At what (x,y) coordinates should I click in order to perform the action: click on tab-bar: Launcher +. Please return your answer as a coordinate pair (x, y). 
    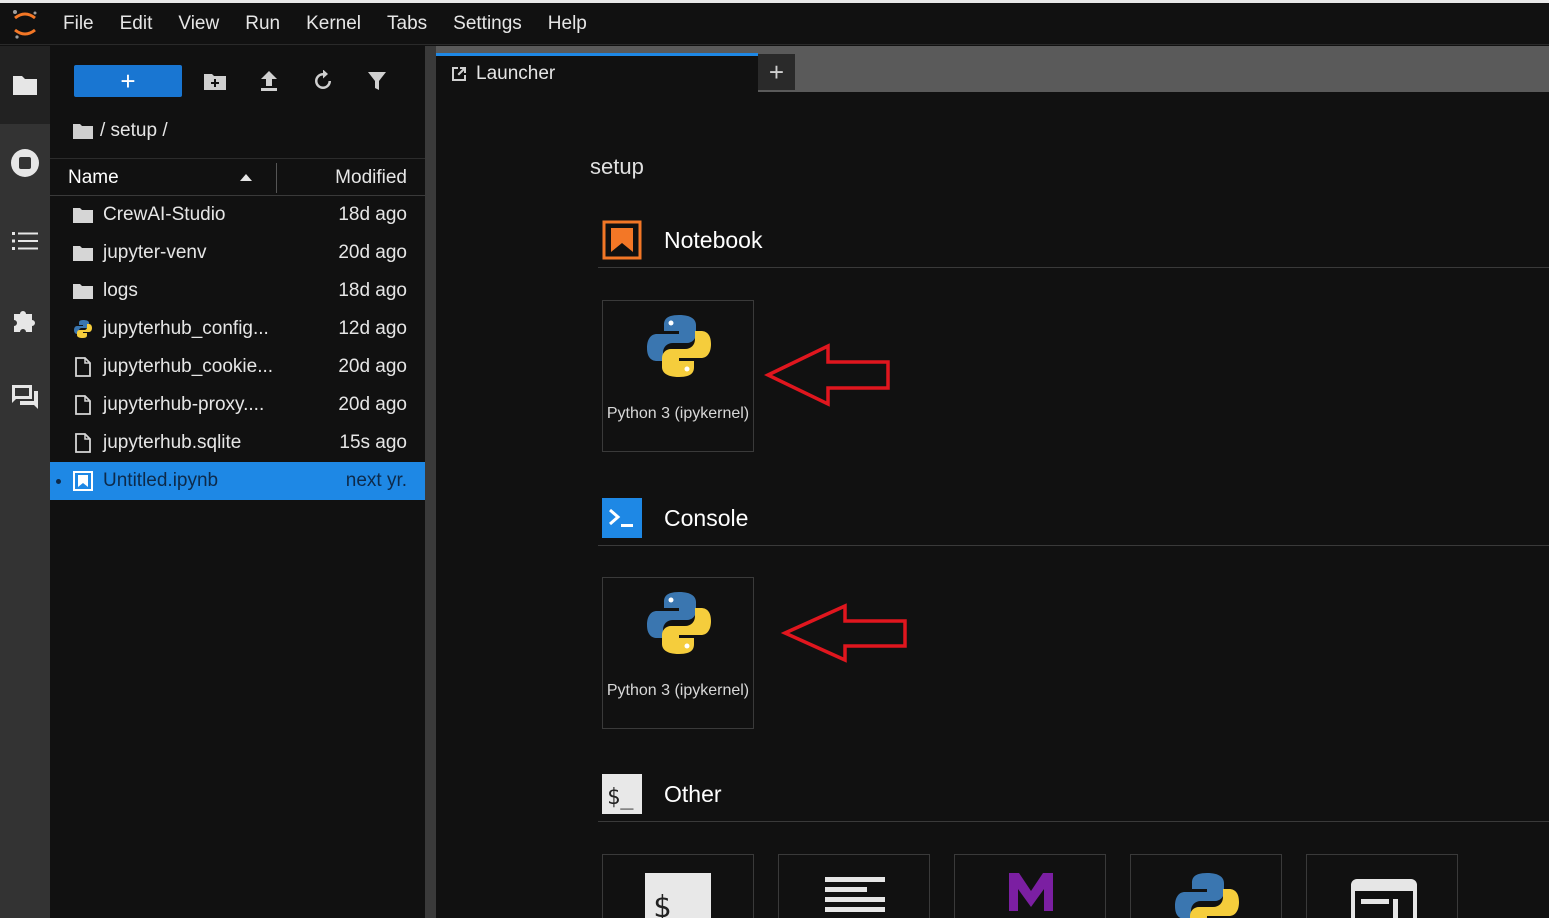
    Looking at the image, I should click on (992, 69).